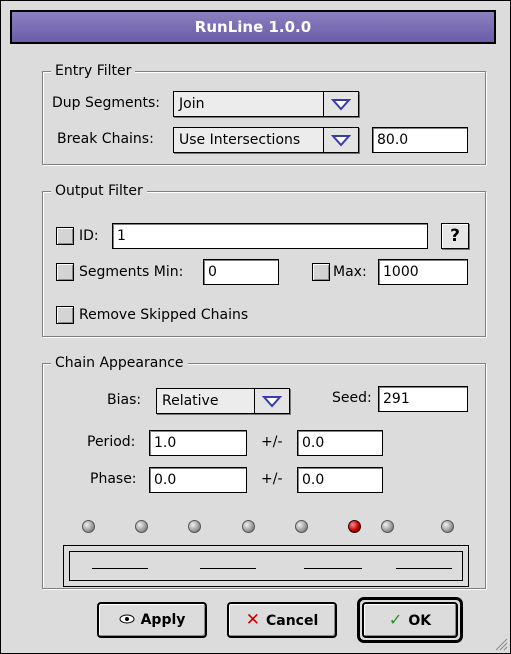  What do you see at coordinates (266, 104) in the screenshot?
I see `dup-segments-popup: Join` at bounding box center [266, 104].